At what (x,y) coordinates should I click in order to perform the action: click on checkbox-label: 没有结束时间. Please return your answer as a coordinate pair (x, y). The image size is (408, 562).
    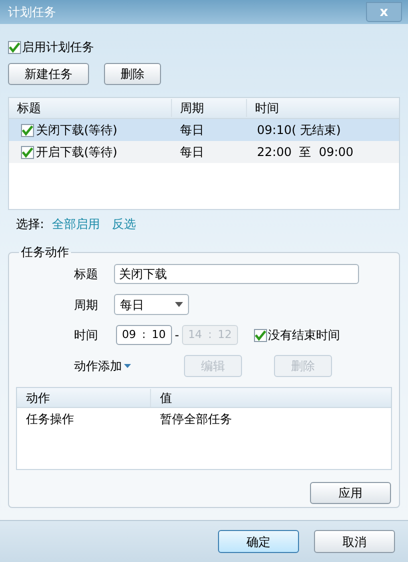
    Looking at the image, I should click on (304, 335).